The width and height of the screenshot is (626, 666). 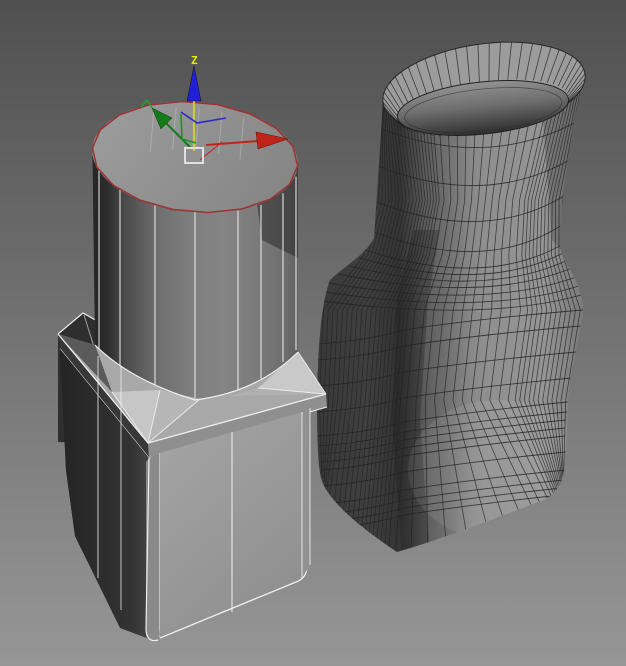 What do you see at coordinates (194, 60) in the screenshot?
I see `z-axis-label: Z` at bounding box center [194, 60].